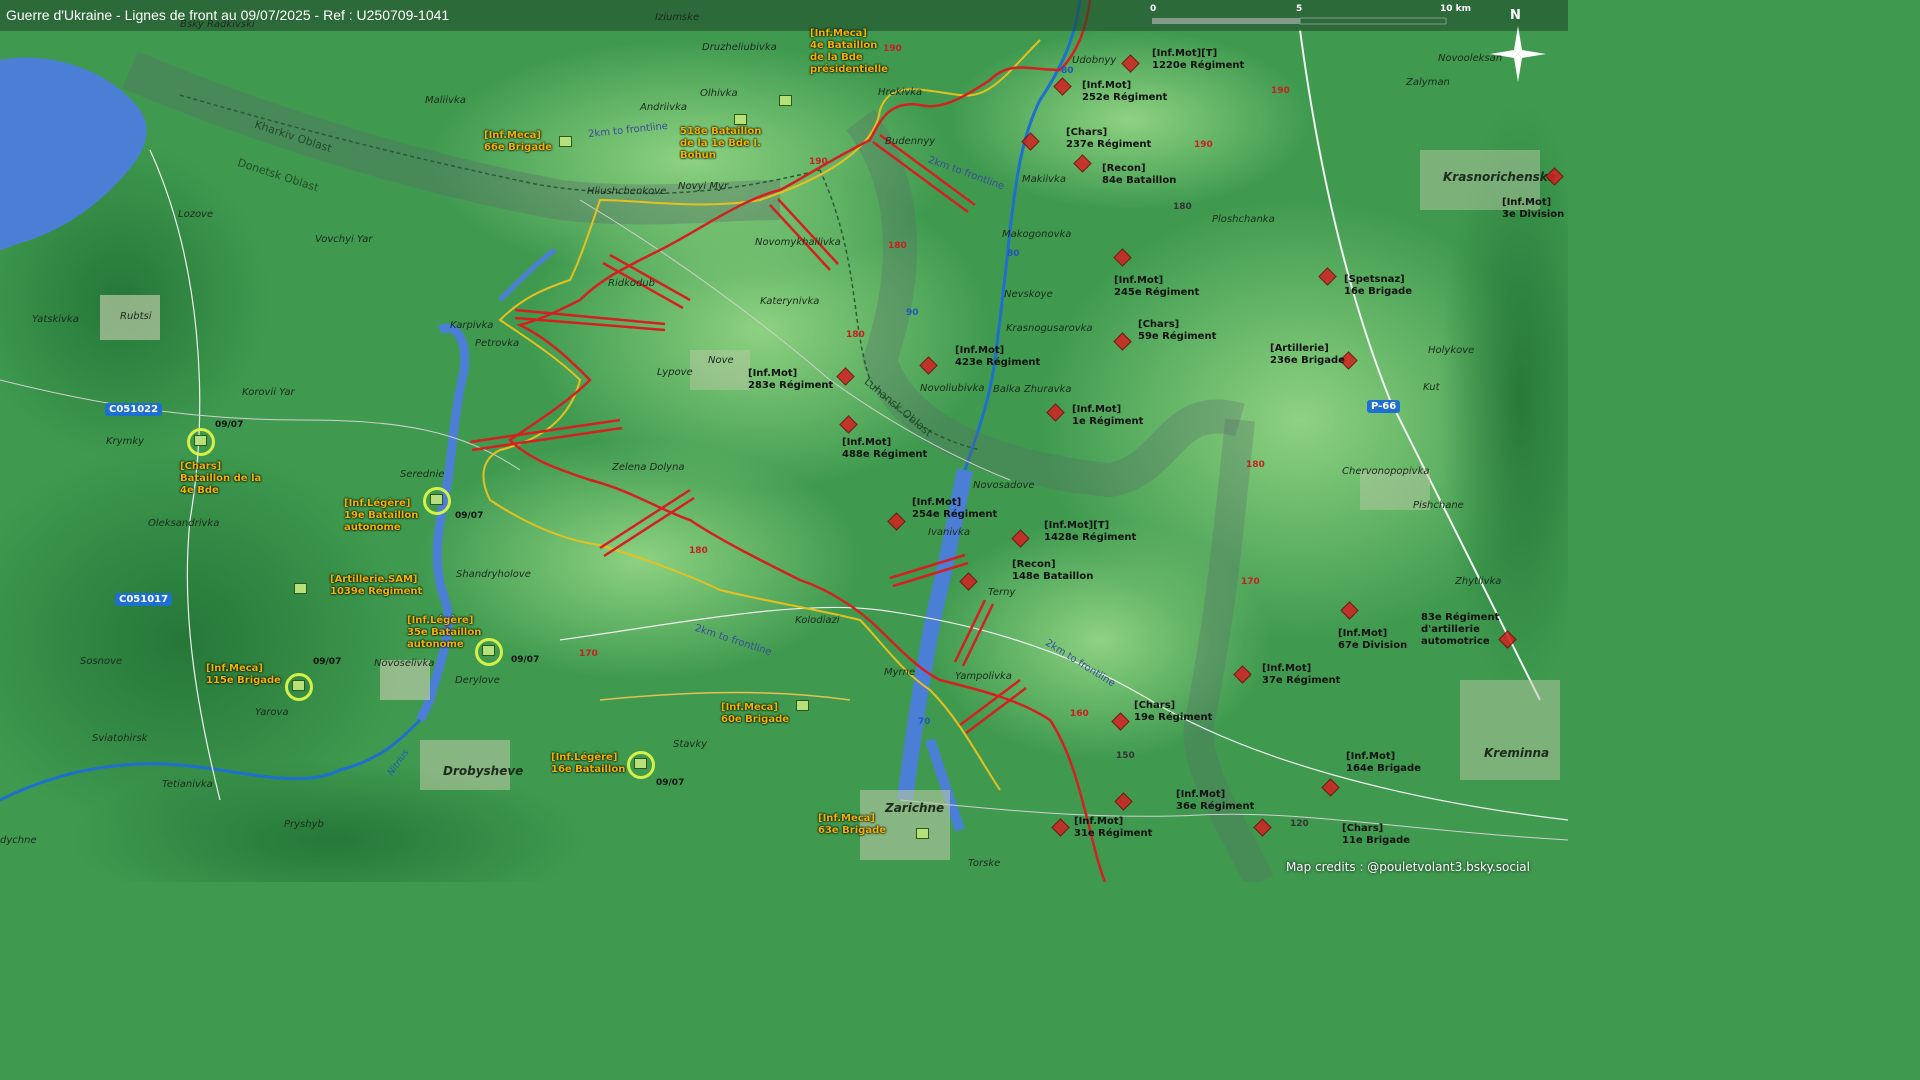 The height and width of the screenshot is (1080, 1920). Describe the element at coordinates (1108, 421) in the screenshot. I see `unit-label-line: 1e Régiment` at that location.